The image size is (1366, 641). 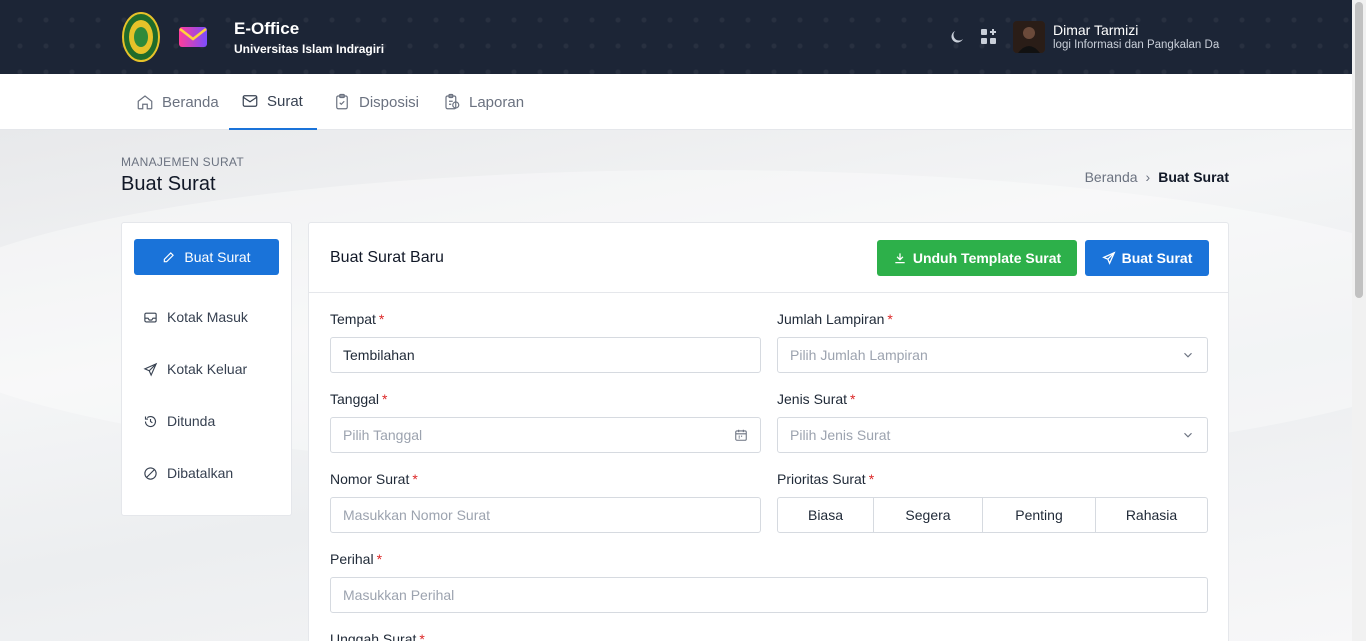 What do you see at coordinates (250, 101) in the screenshot?
I see `mail-icon` at bounding box center [250, 101].